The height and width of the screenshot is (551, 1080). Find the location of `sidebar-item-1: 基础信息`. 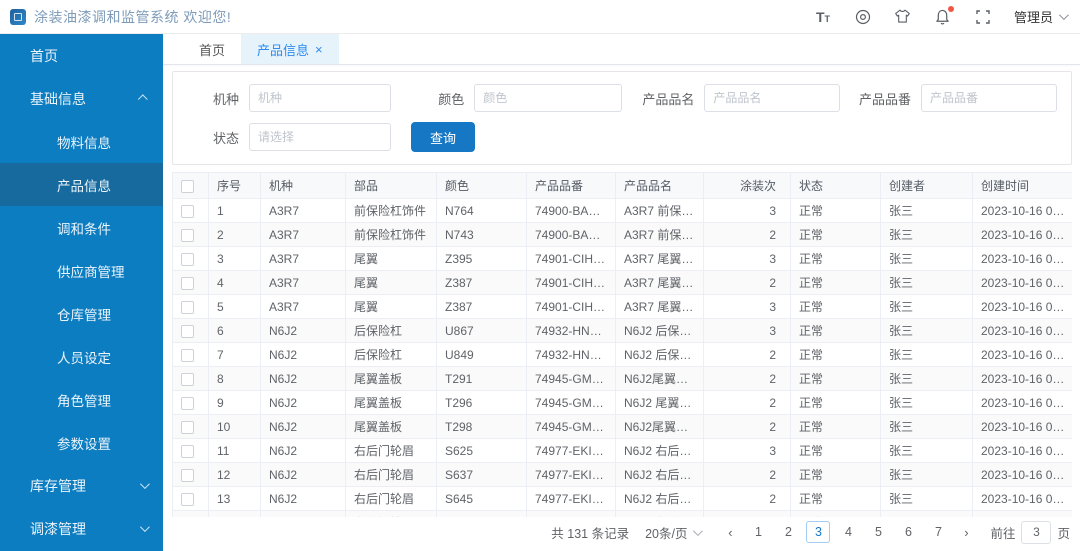

sidebar-item-1: 基础信息 is located at coordinates (81, 98).